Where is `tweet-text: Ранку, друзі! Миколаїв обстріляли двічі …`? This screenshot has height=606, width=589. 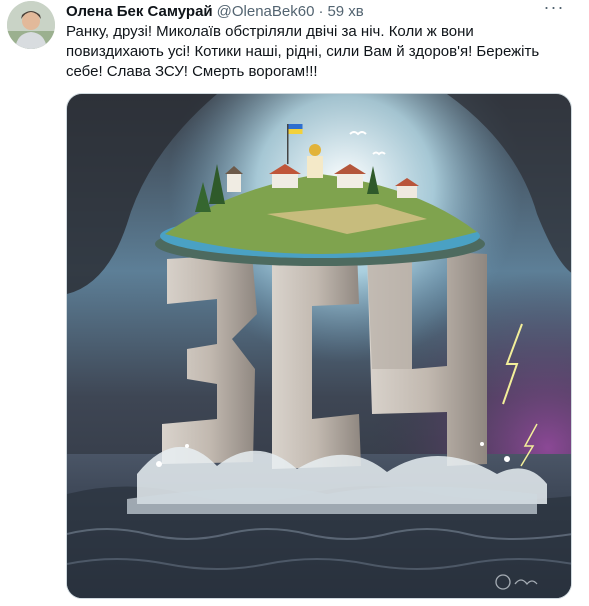 tweet-text: Ранку, друзі! Миколаїв обстріляли двічі … is located at coordinates (303, 51).